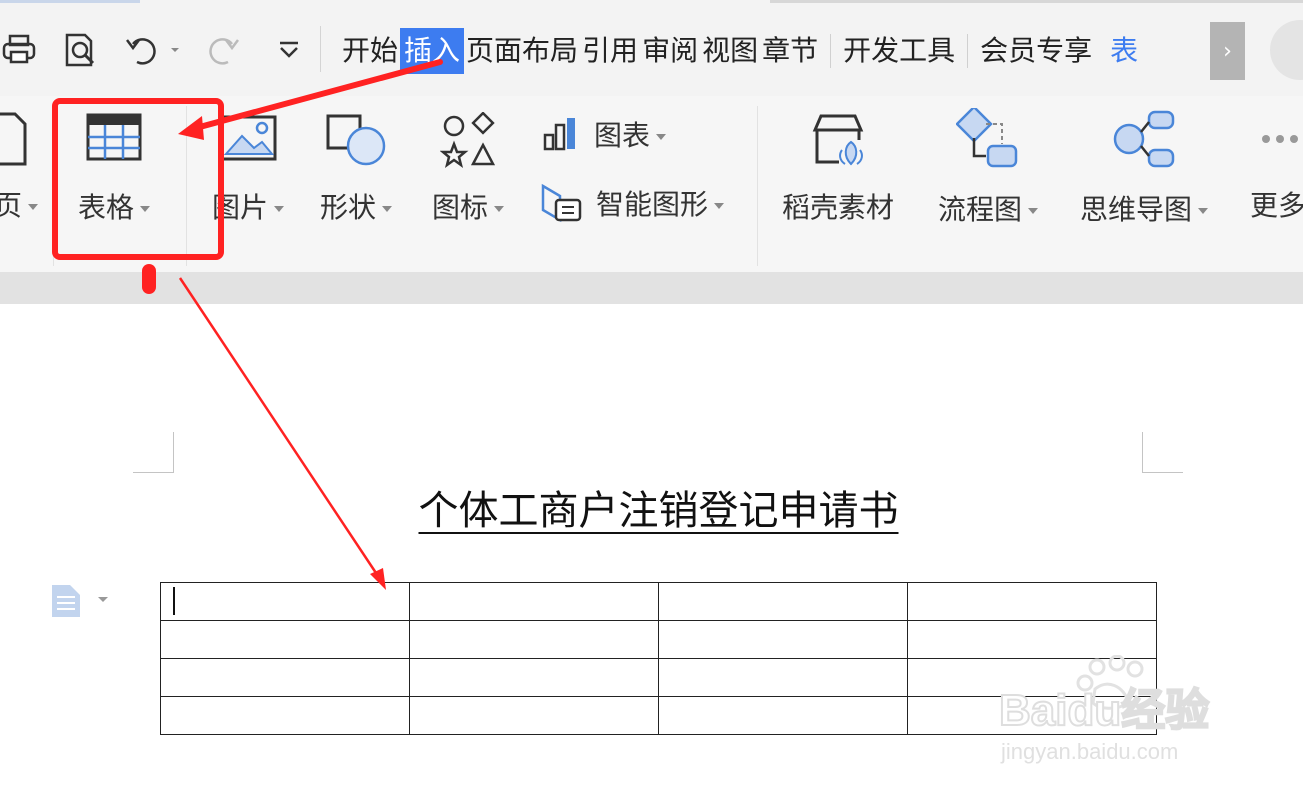  Describe the element at coordinates (310, 324) in the screenshot. I see `annotation-arrows` at that location.